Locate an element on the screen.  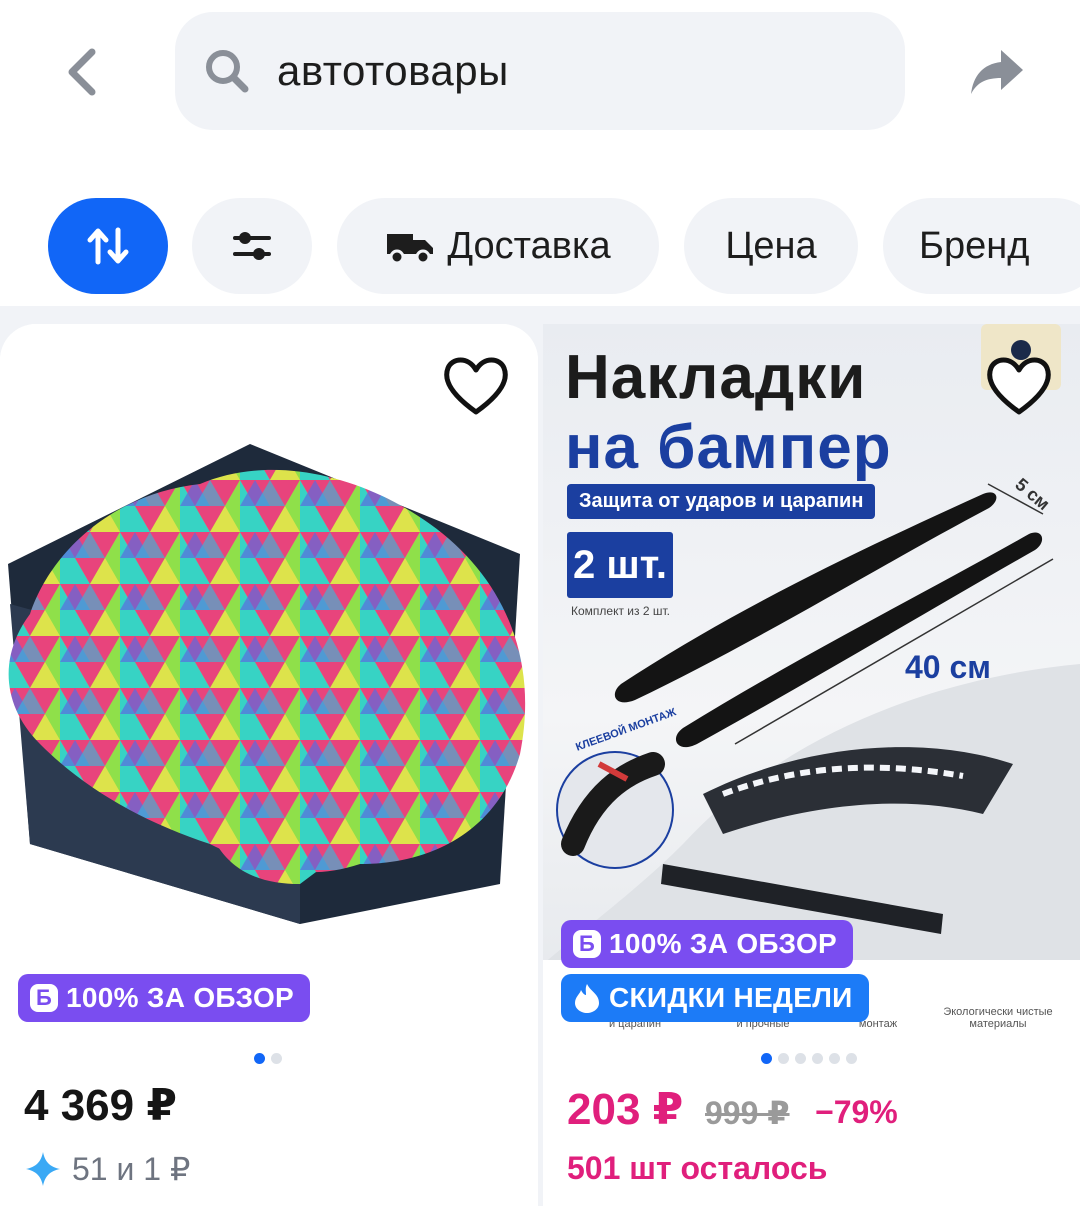
image-subtitle: Защита от ударов и царапин is located at coordinates (721, 501).